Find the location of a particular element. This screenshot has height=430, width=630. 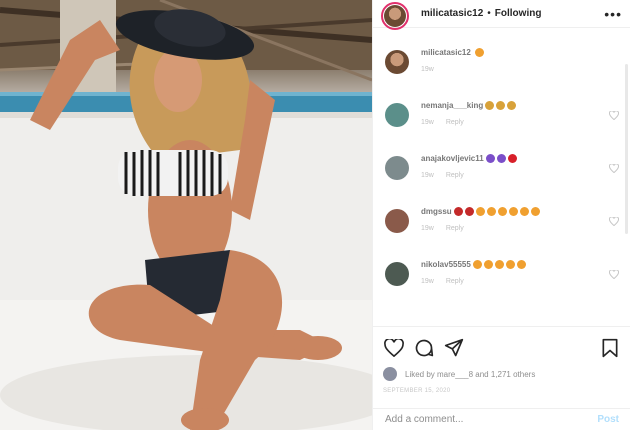

author-username: milicatasic12 is located at coordinates (452, 13).